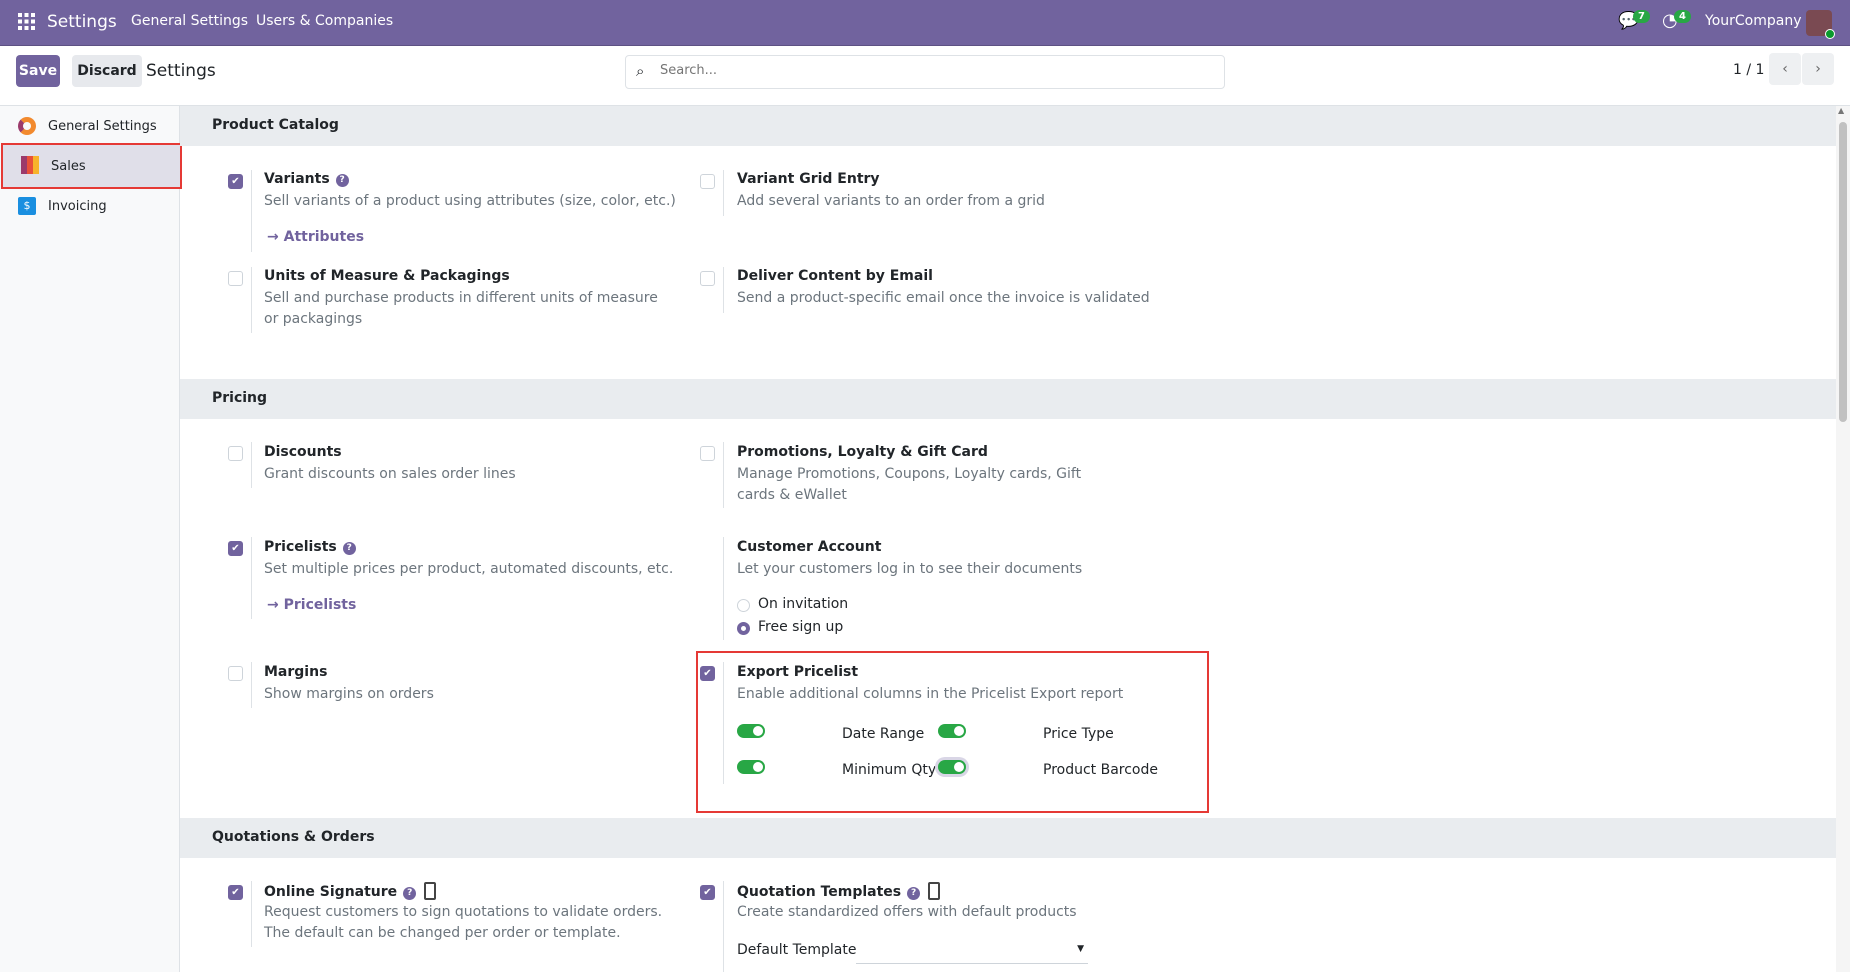  I want to click on discounts-desc: Grant discounts on sales order lines, so click(390, 474).